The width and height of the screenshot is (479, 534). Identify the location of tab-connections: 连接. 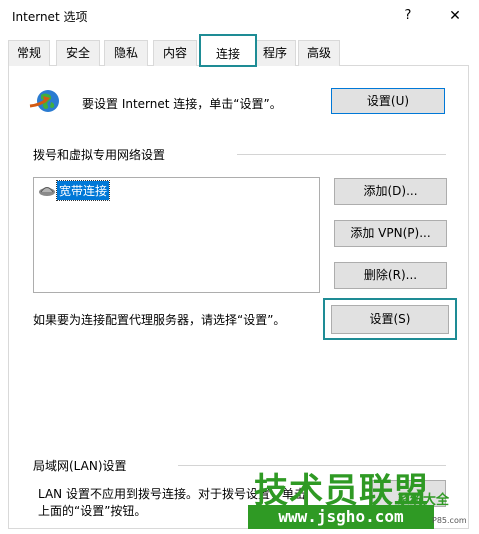
(228, 50).